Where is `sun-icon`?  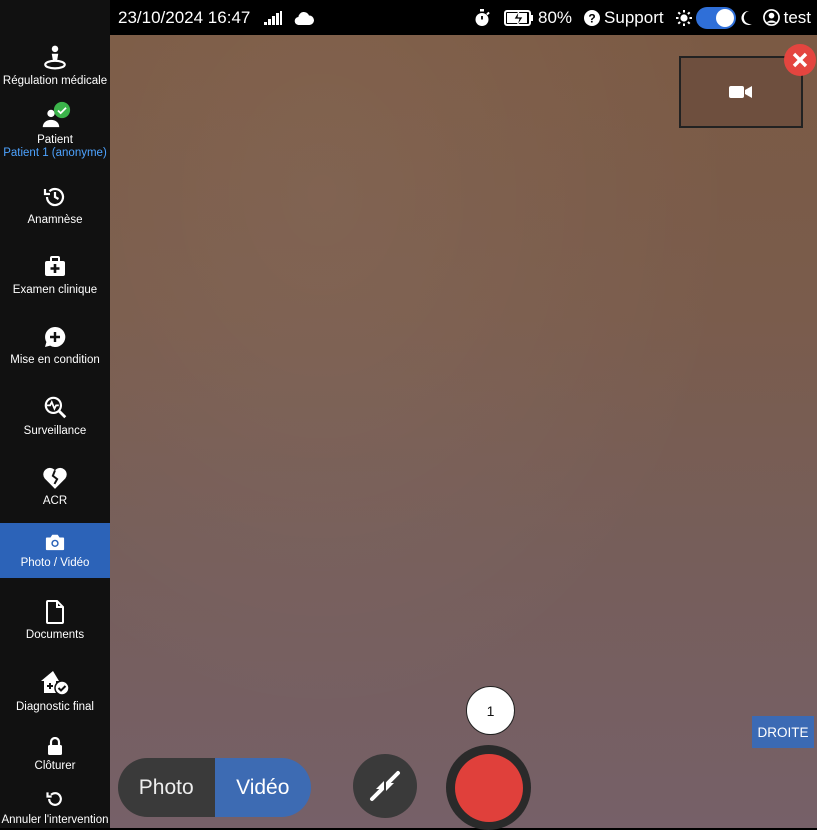 sun-icon is located at coordinates (683, 17).